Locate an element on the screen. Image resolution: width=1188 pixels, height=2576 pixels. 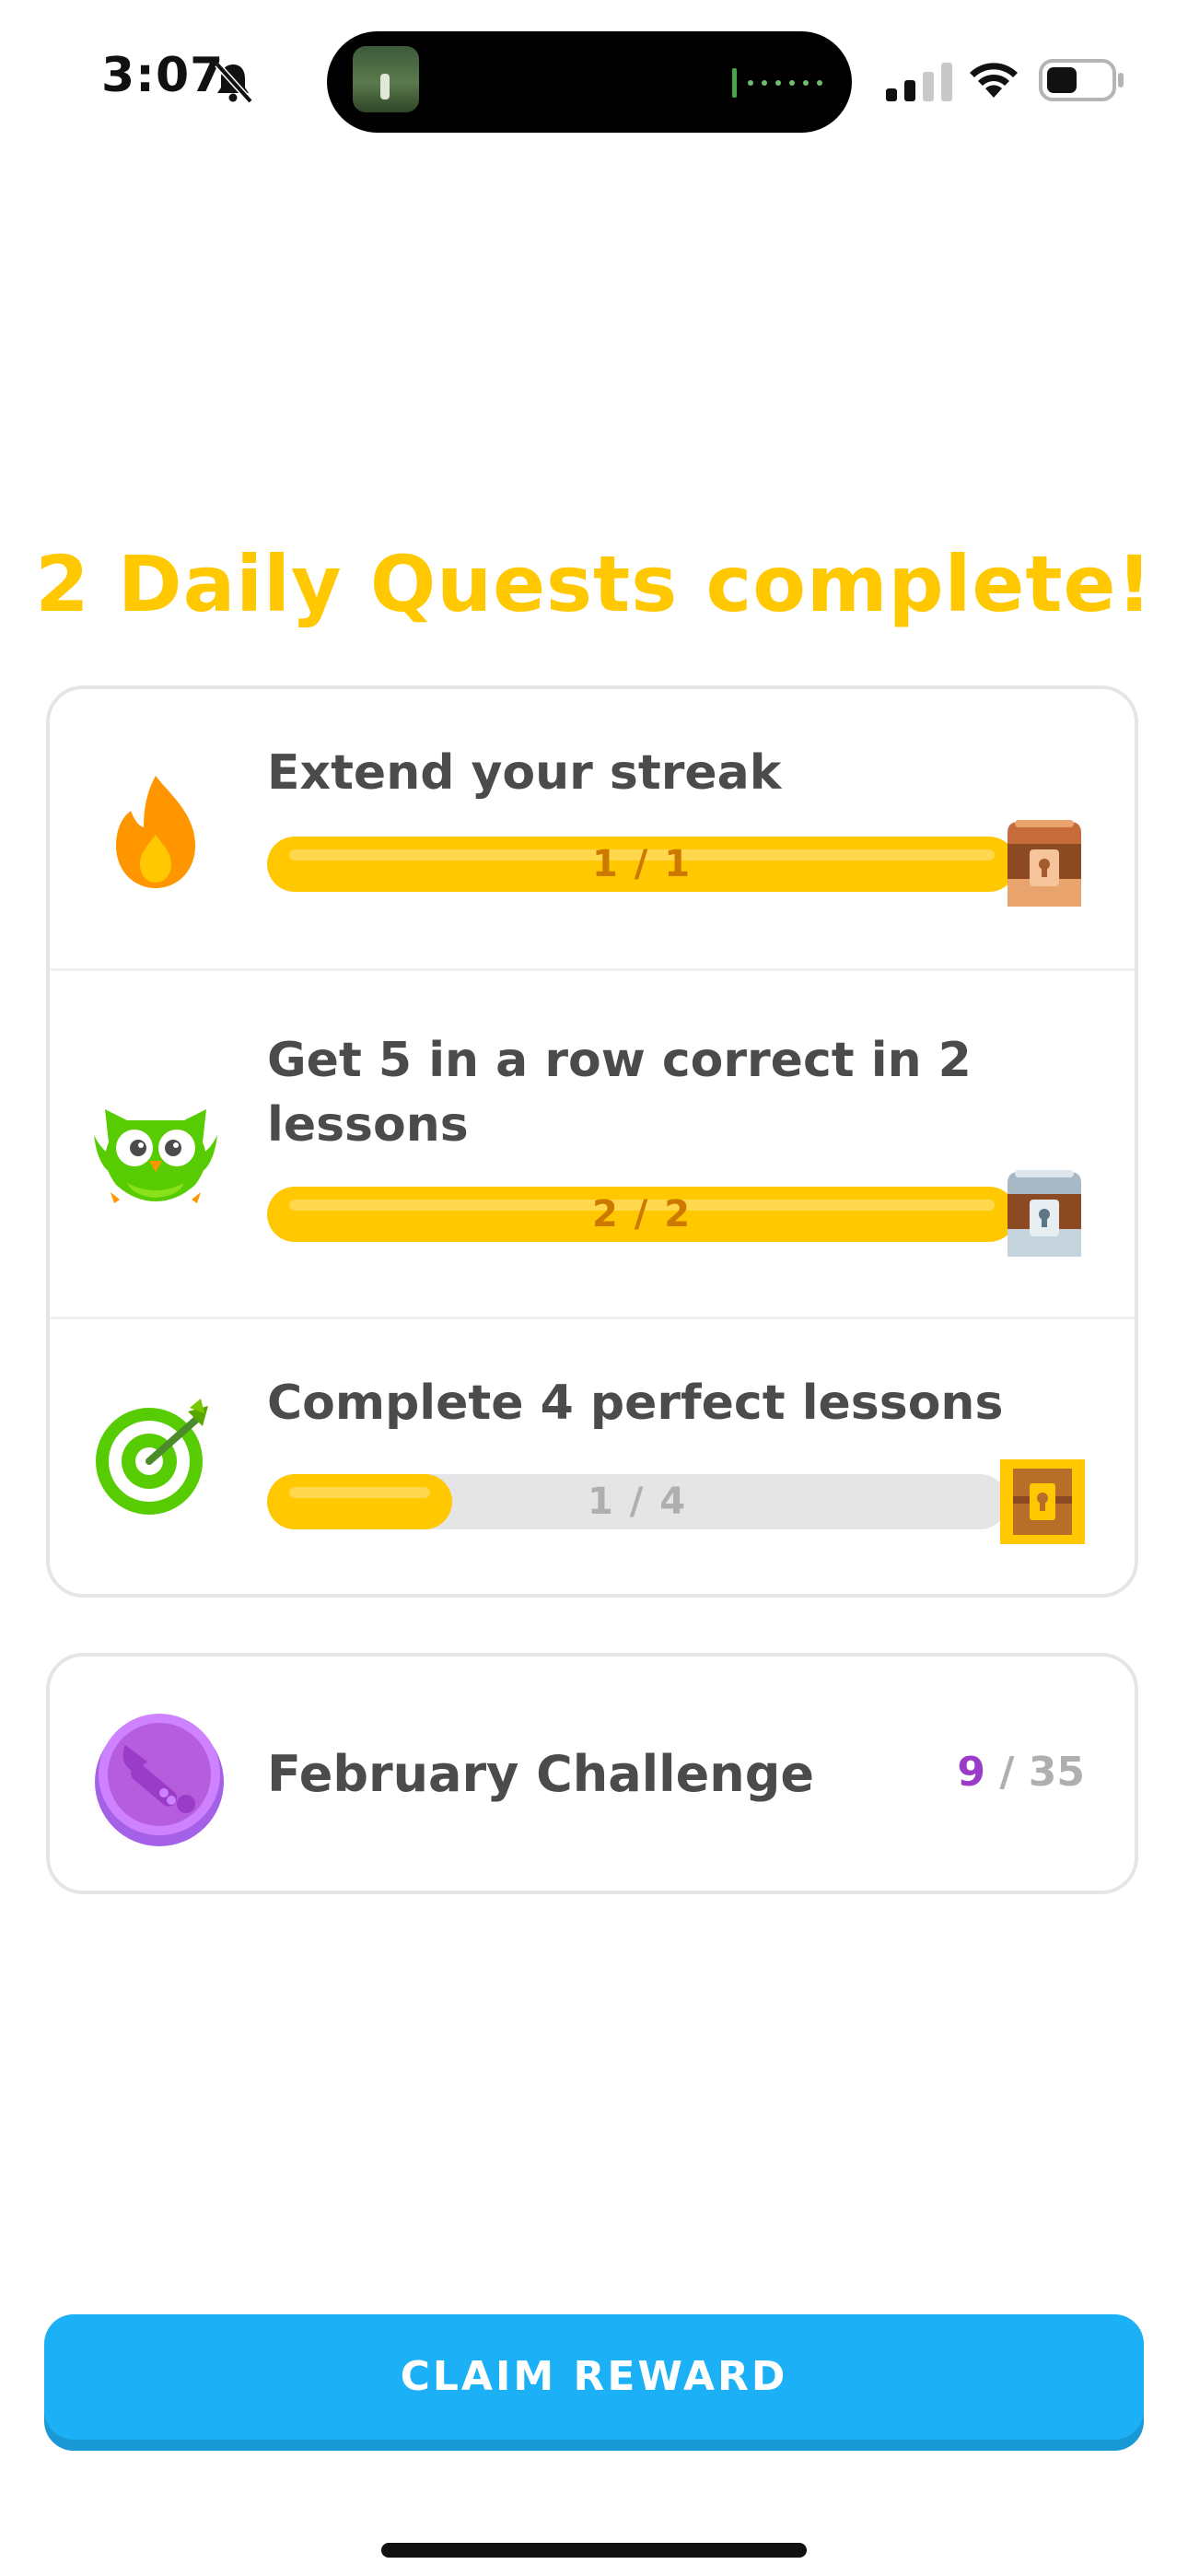
quest-title: Complete 4 perfect lessons is located at coordinates (635, 1403).